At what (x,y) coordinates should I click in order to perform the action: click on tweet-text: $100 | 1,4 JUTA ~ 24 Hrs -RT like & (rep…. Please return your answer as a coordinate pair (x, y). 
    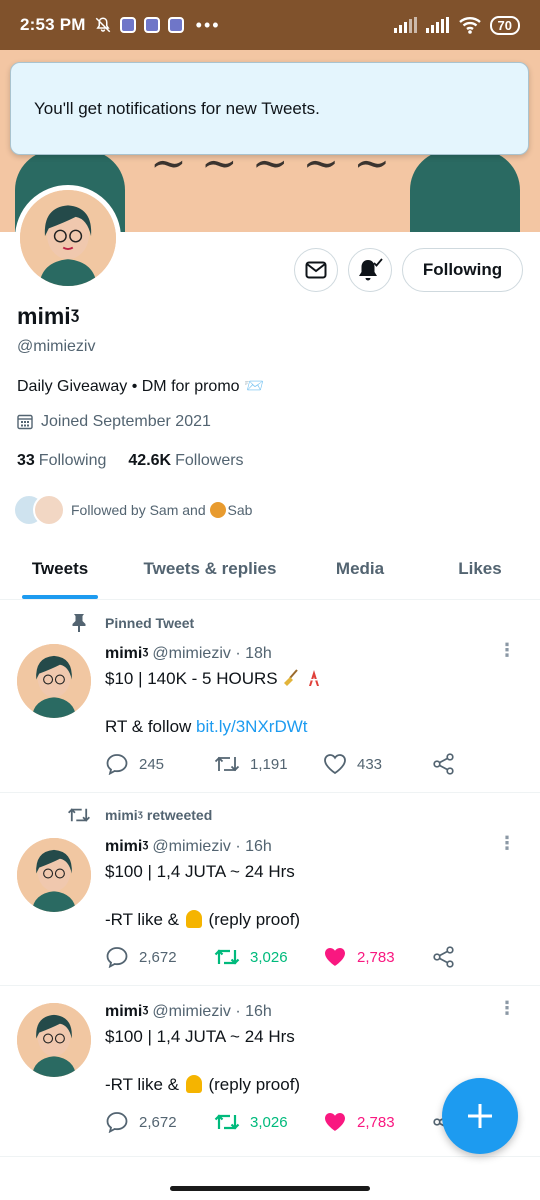
    Looking at the image, I should click on (203, 895).